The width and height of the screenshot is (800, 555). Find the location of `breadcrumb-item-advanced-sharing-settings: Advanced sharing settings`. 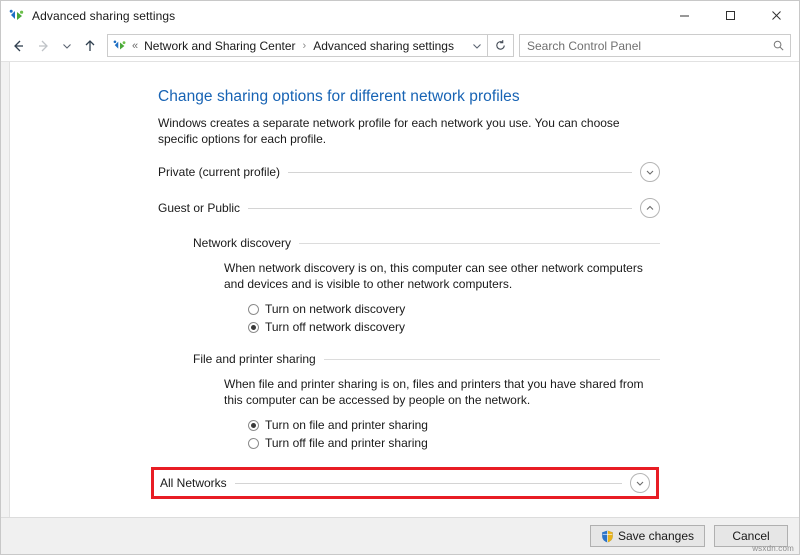

breadcrumb-item-advanced-sharing-settings: Advanced sharing settings is located at coordinates (383, 46).